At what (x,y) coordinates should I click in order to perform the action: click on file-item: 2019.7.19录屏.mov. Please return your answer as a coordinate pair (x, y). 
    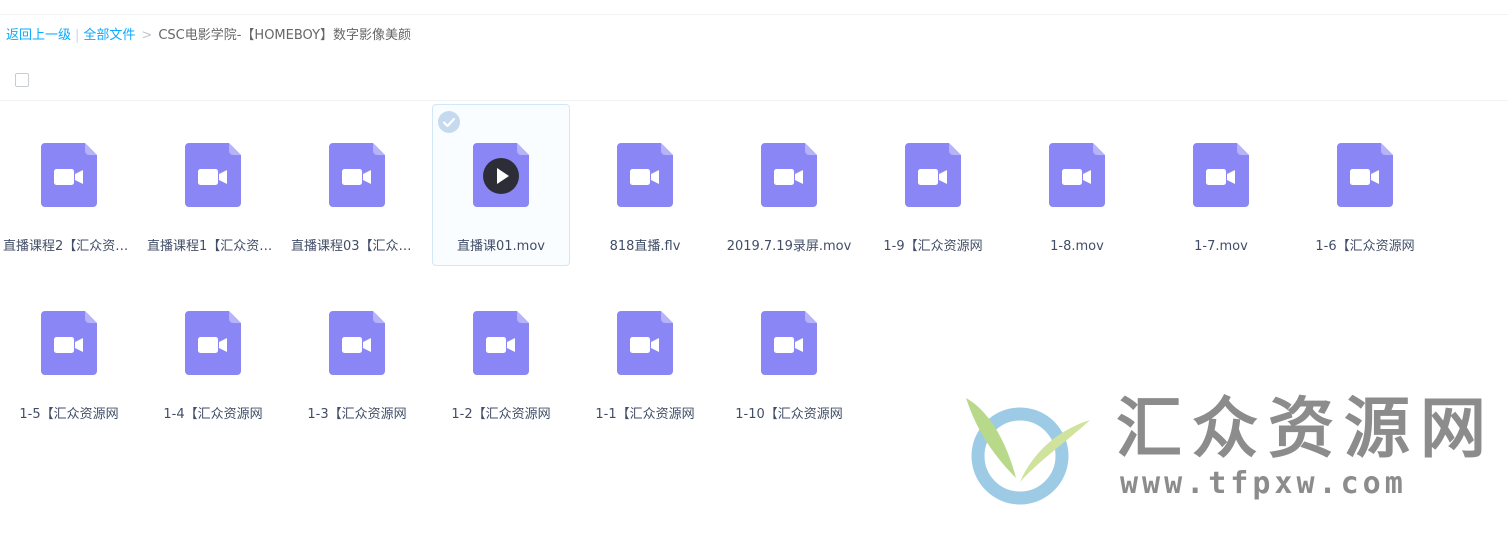
    Looking at the image, I should click on (789, 185).